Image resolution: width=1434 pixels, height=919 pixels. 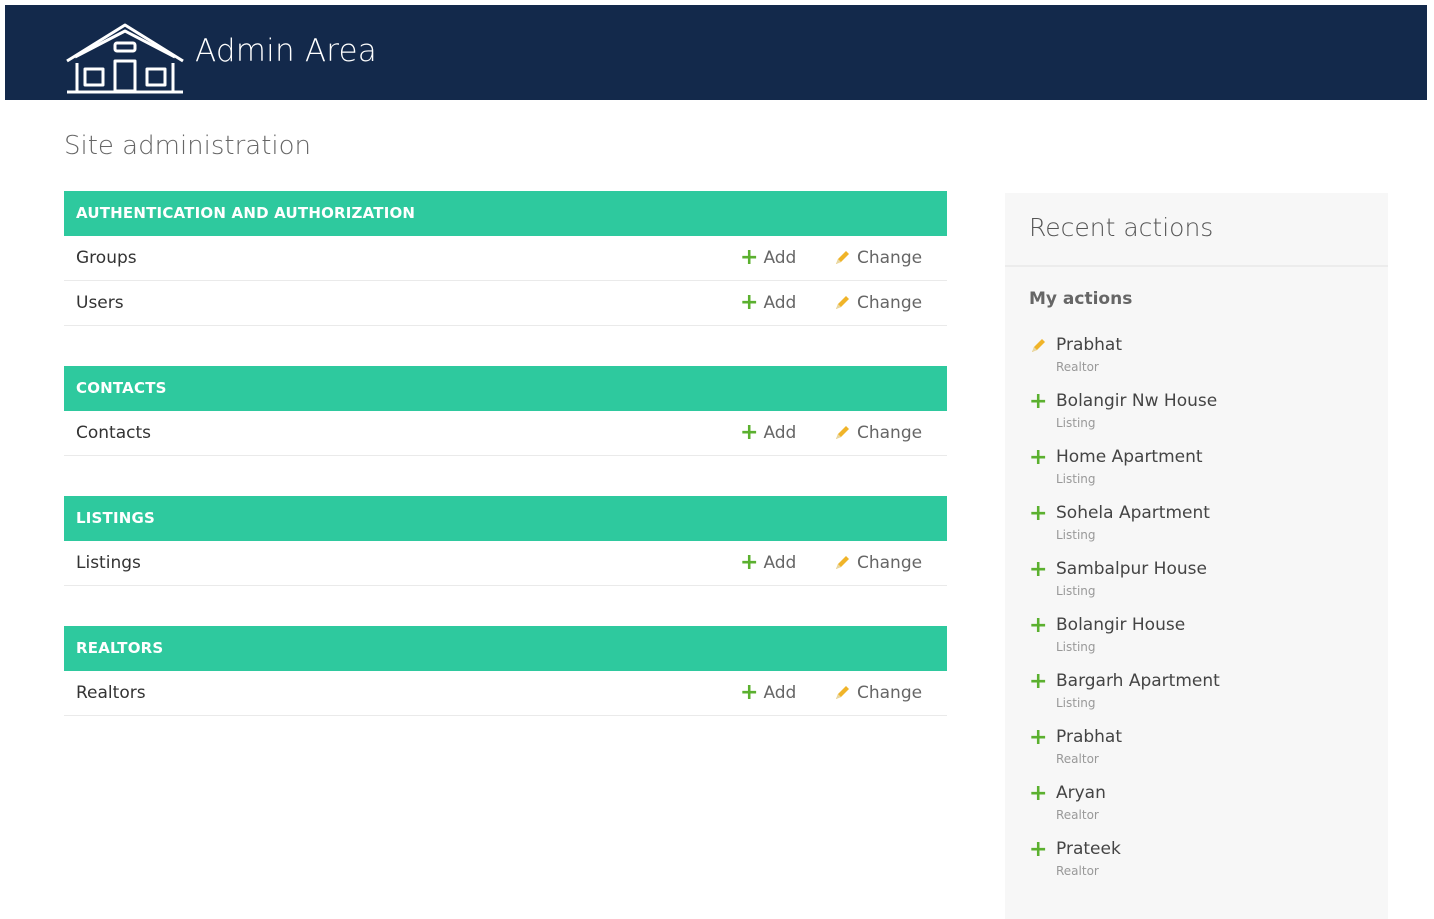 I want to click on module-realtors: REALTORS Realtors + Add Change, so click(x=505, y=671).